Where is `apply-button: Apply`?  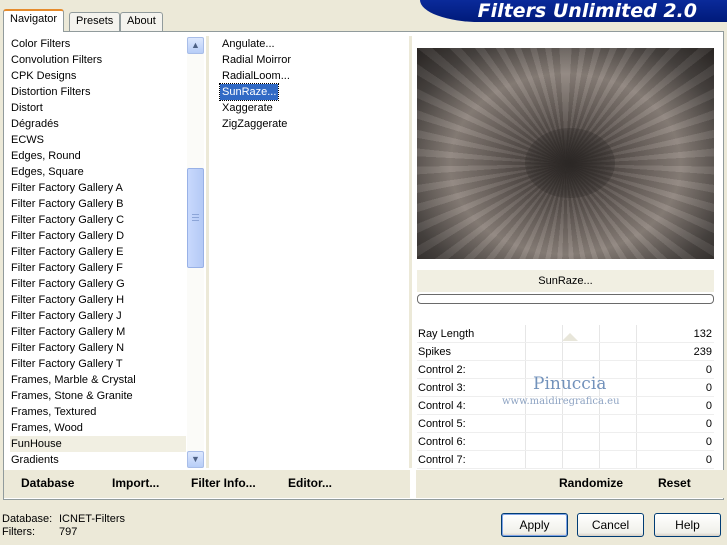 apply-button: Apply is located at coordinates (534, 525).